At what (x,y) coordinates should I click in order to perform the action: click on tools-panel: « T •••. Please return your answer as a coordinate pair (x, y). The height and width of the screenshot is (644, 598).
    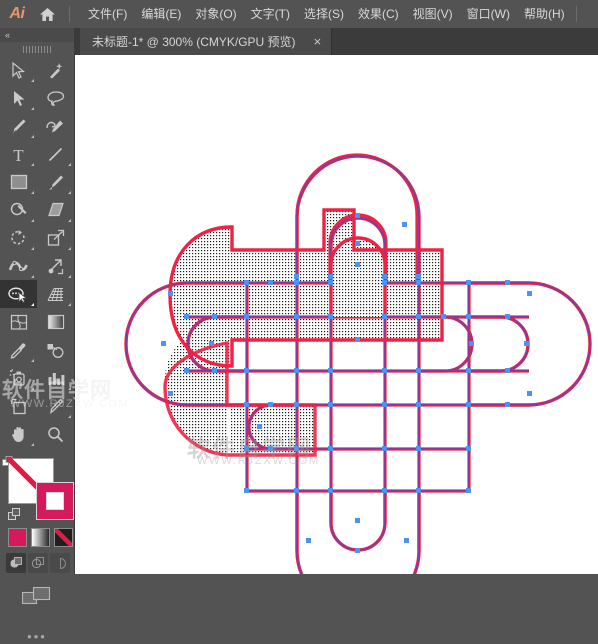
    Looking at the image, I should click on (37, 336).